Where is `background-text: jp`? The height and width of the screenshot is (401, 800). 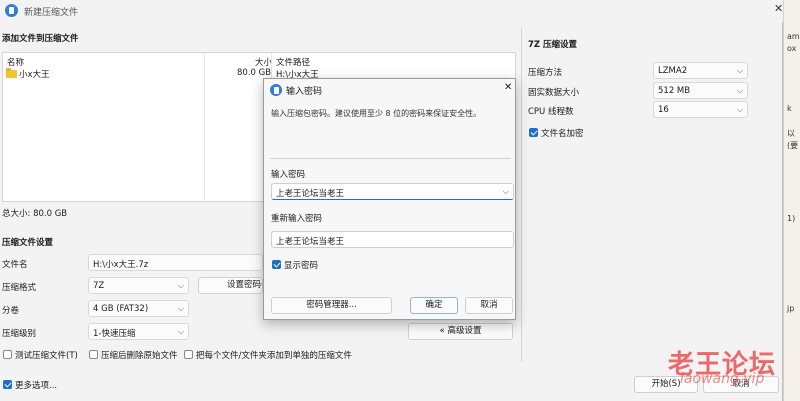 background-text: jp is located at coordinates (791, 308).